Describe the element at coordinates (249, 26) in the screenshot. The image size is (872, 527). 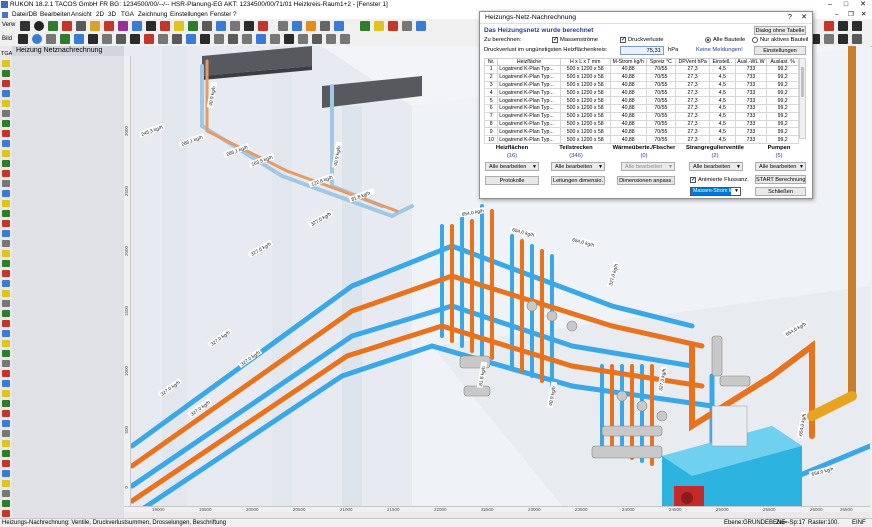
I see `layer-icon` at that location.